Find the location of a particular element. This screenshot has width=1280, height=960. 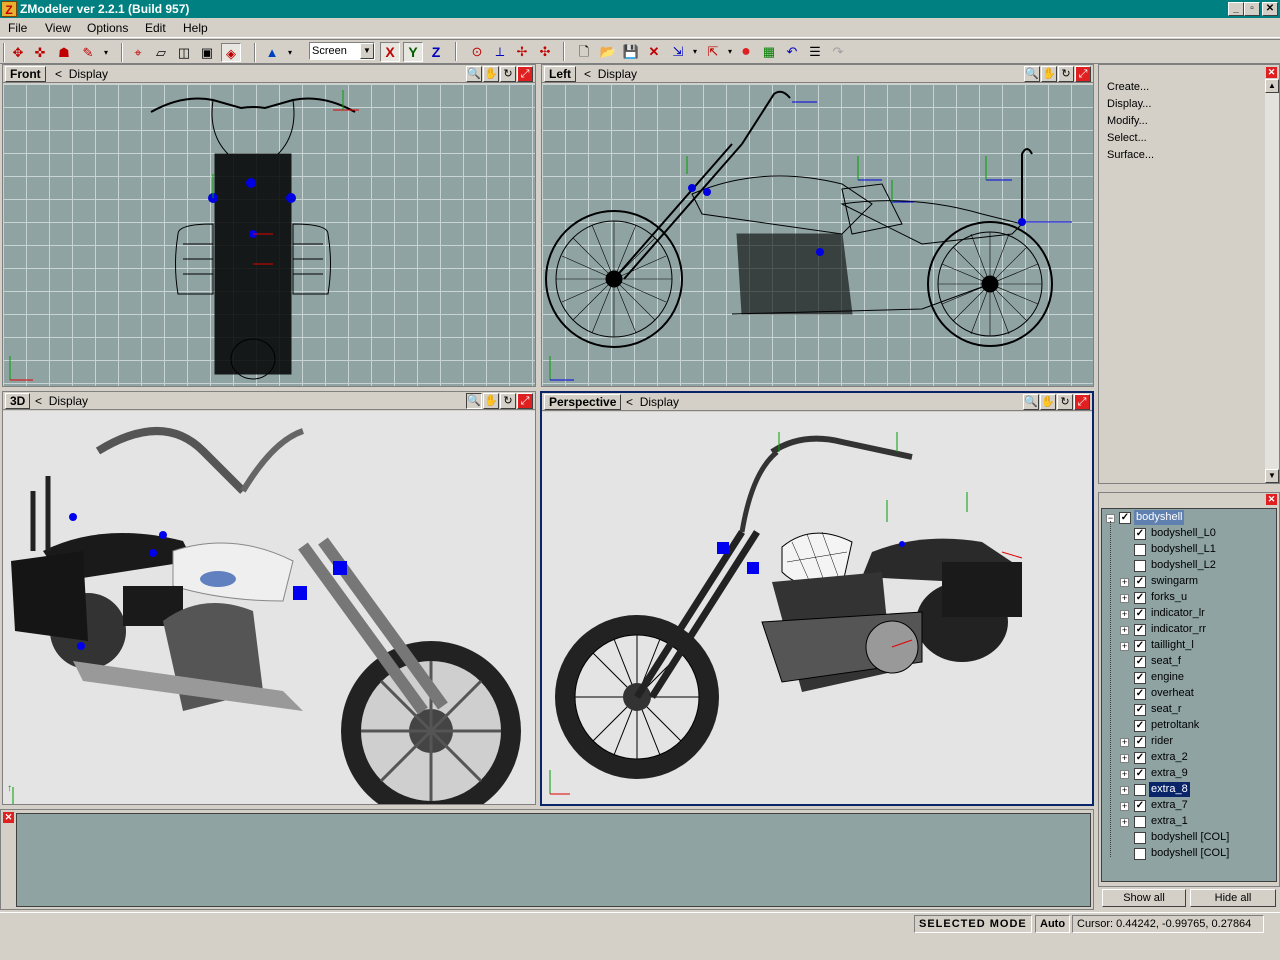

tree-item: ✓ seat_r is located at coordinates (1190, 710).